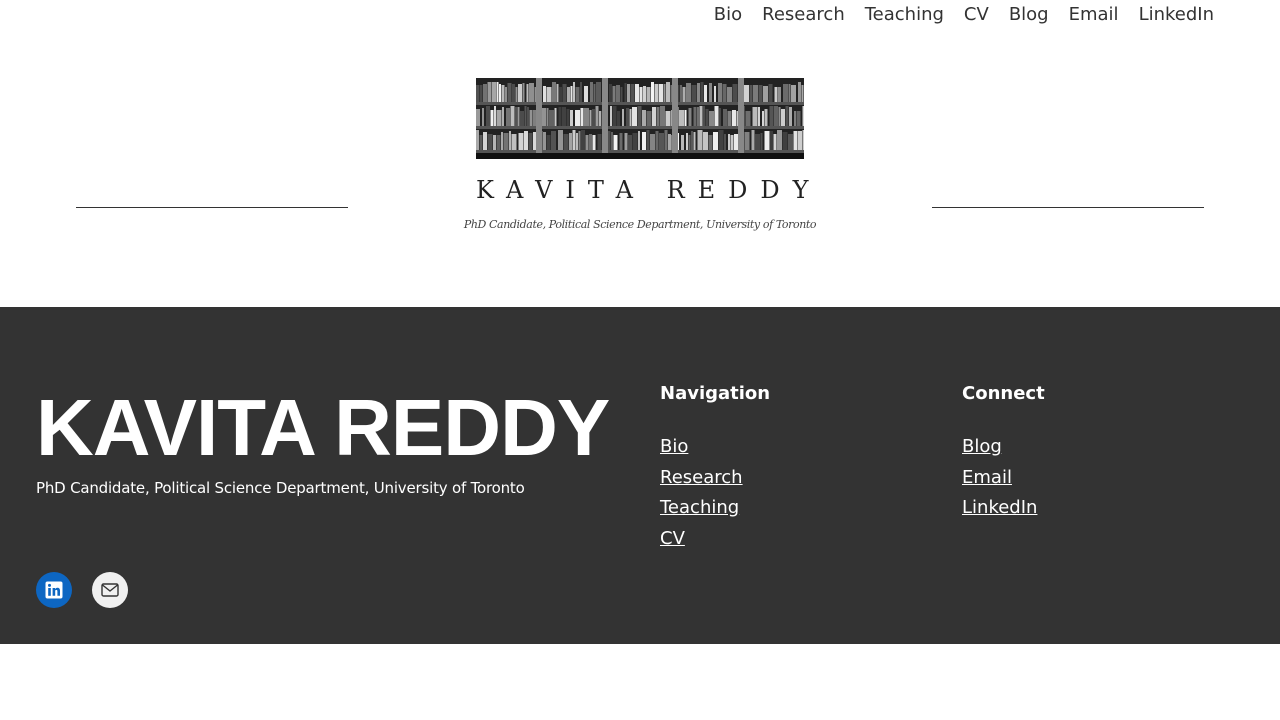 This screenshot has height=720, width=1280. Describe the element at coordinates (54, 590) in the screenshot. I see `linkedin-icon` at that location.